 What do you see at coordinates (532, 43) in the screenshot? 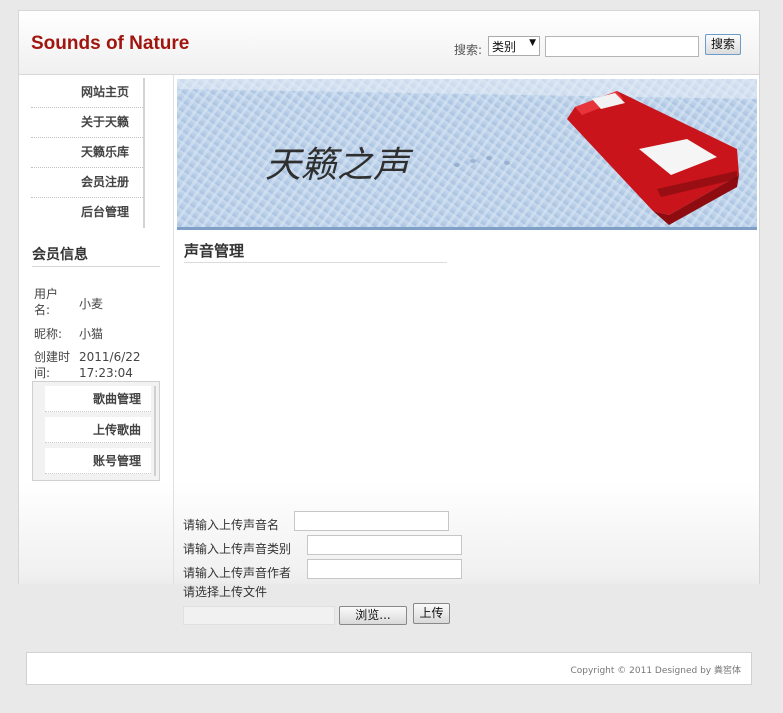
I see `dropdown-arrow-icon: ▼` at bounding box center [532, 43].